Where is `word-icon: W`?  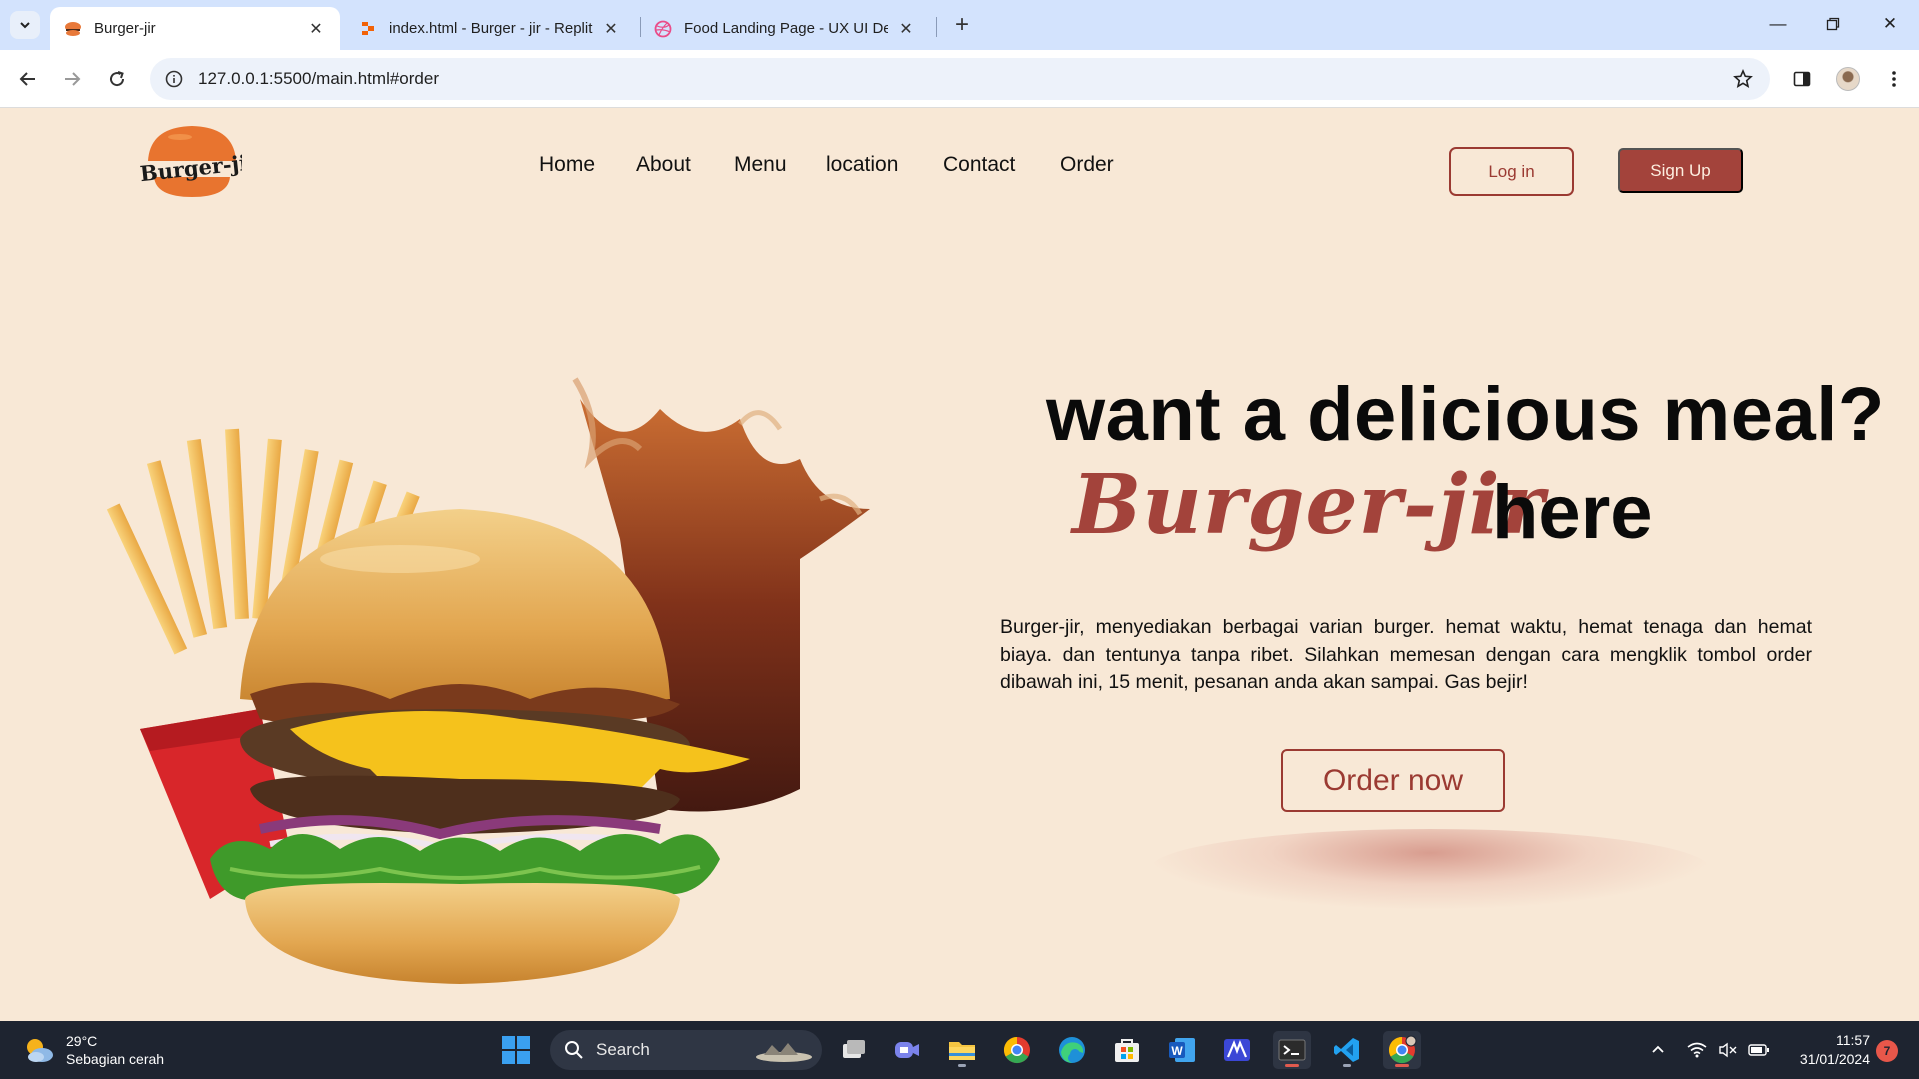 word-icon: W is located at coordinates (1182, 1050).